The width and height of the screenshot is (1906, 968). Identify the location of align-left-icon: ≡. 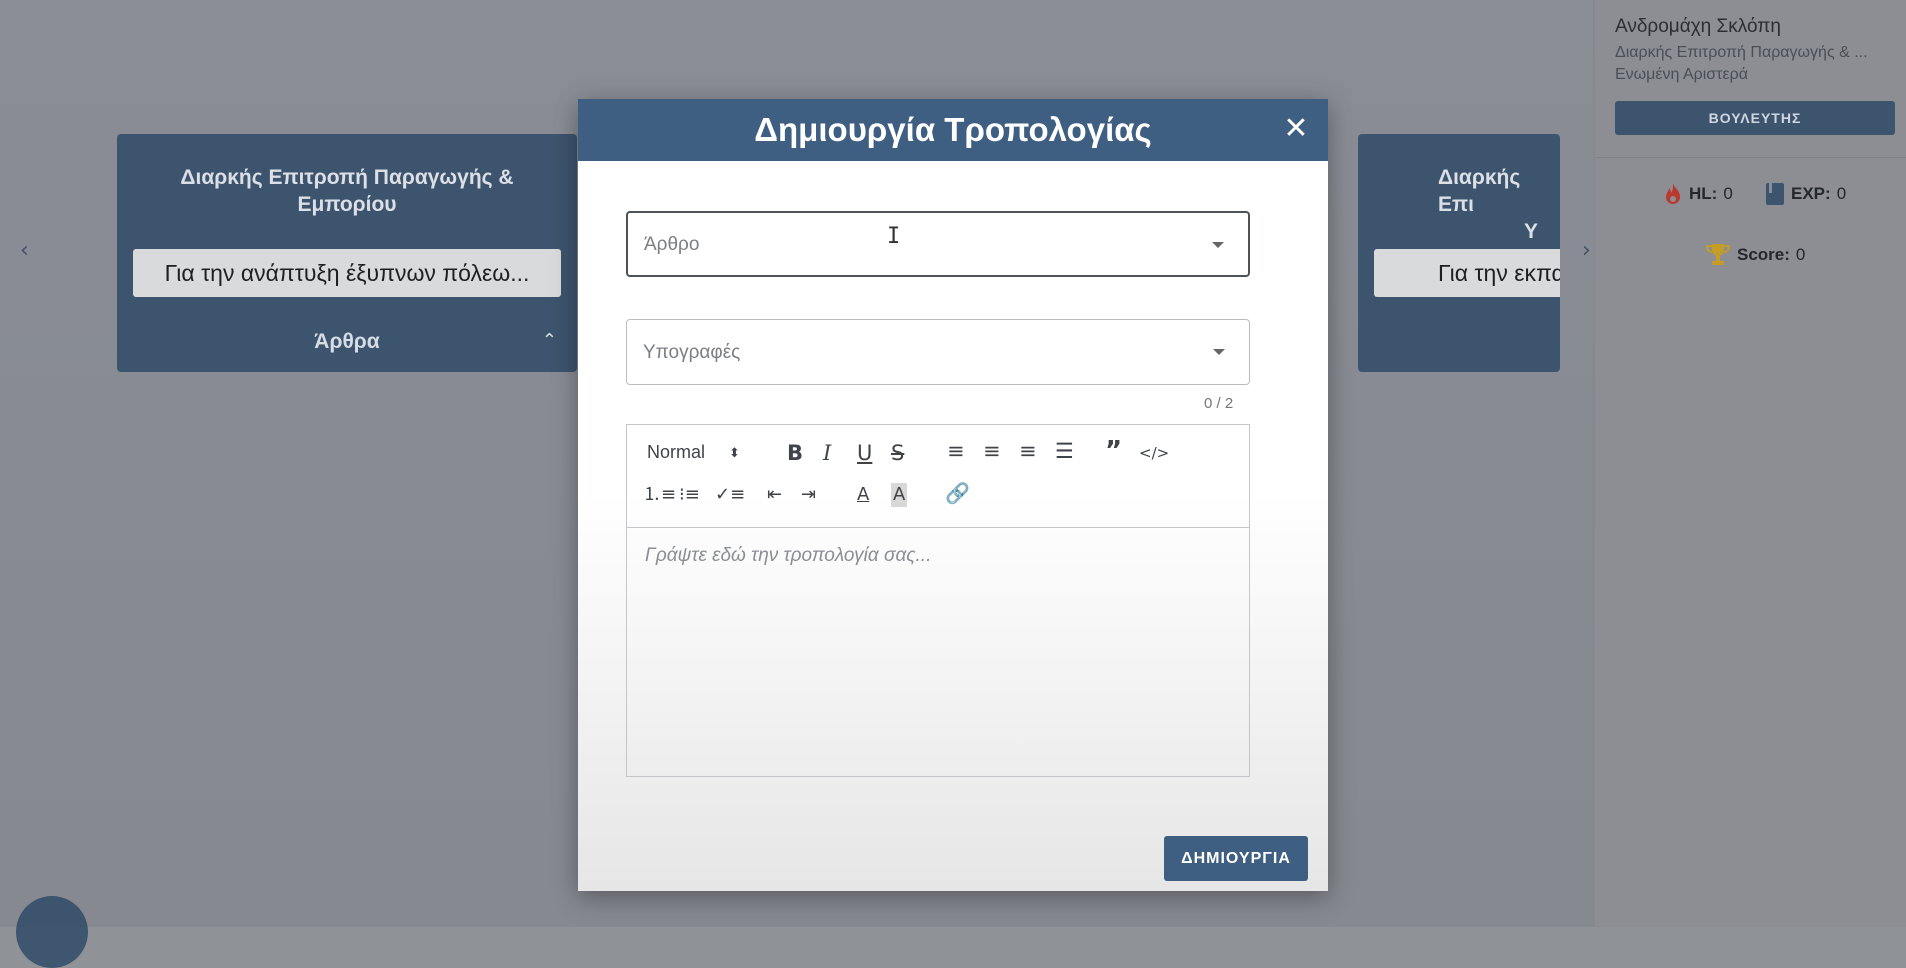
(956, 451).